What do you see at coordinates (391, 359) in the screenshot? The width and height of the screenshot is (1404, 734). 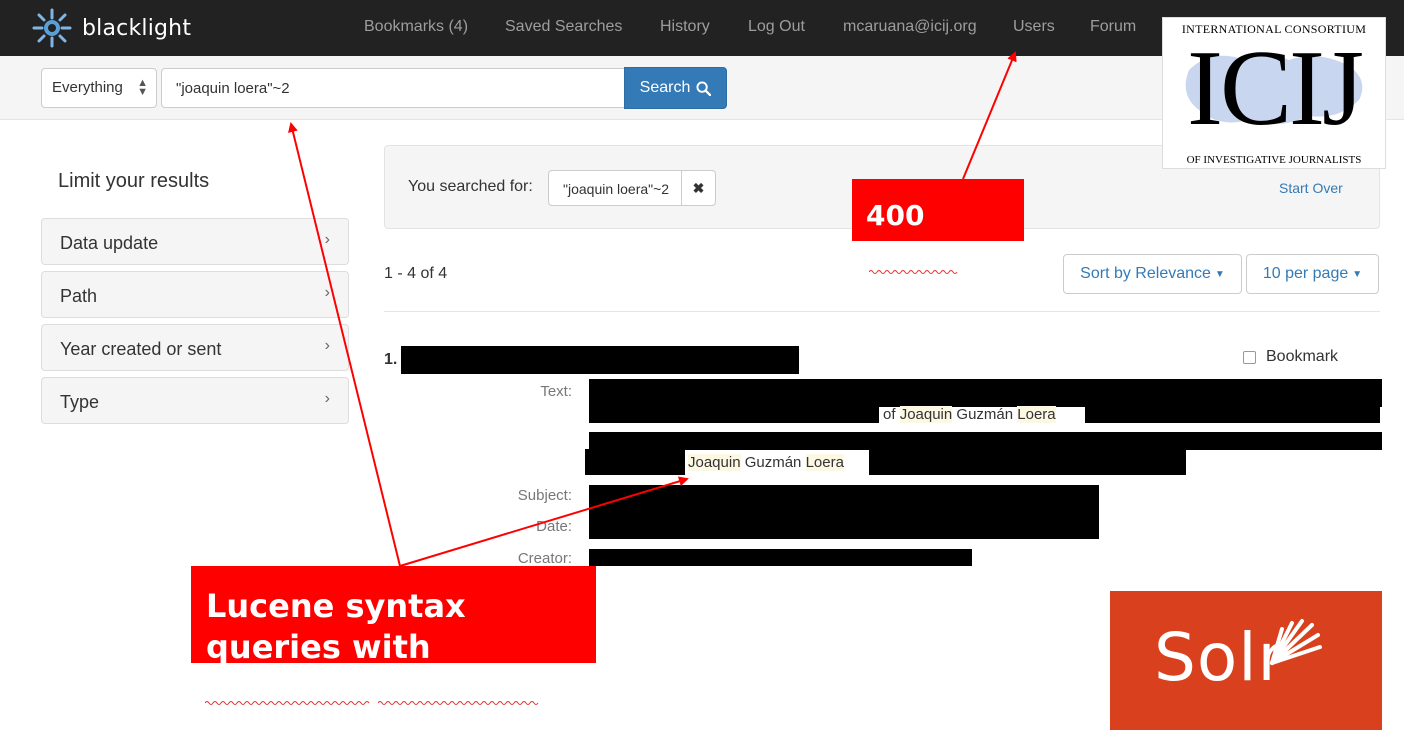 I see `document-number: 1.` at bounding box center [391, 359].